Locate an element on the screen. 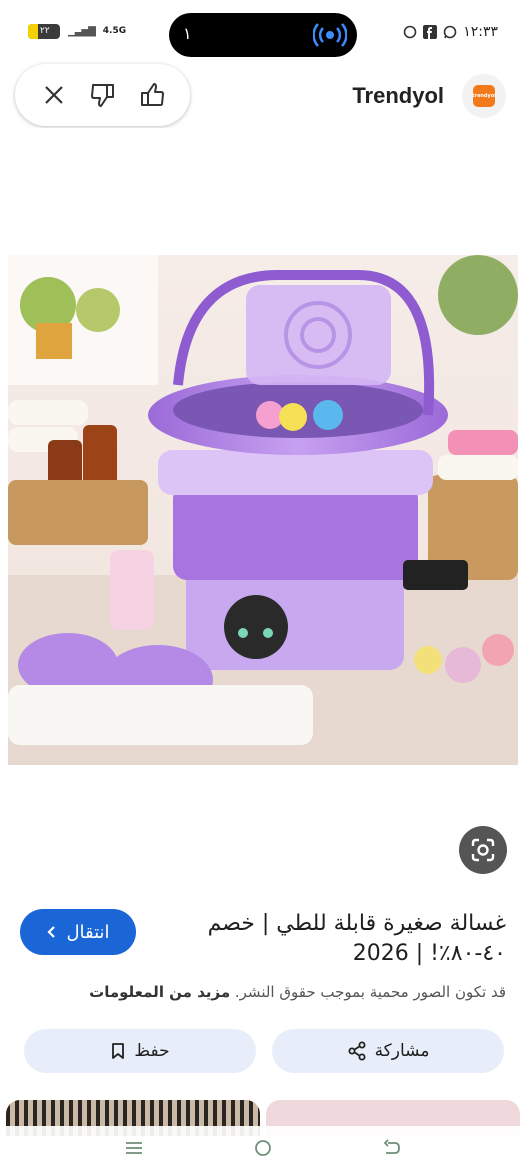 The image size is (526, 1169). close-button is located at coordinates (54, 95).